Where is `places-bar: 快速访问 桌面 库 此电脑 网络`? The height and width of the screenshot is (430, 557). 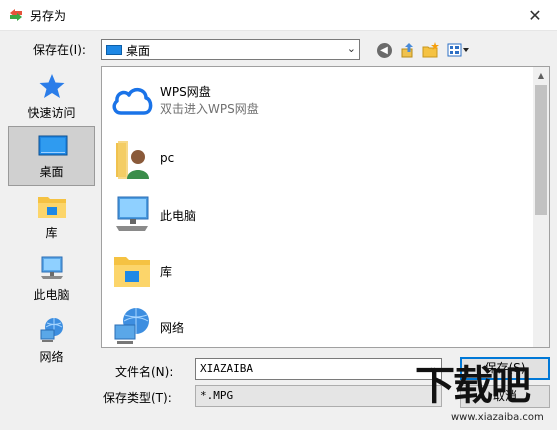 places-bar: 快速访问 桌面 库 此电脑 网络 is located at coordinates (51, 226).